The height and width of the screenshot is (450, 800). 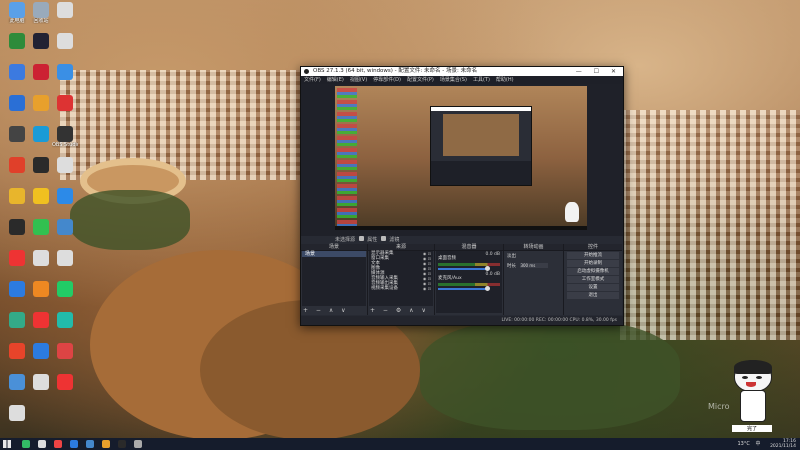 I want to click on scene-item: 场景, so click(x=334, y=254).